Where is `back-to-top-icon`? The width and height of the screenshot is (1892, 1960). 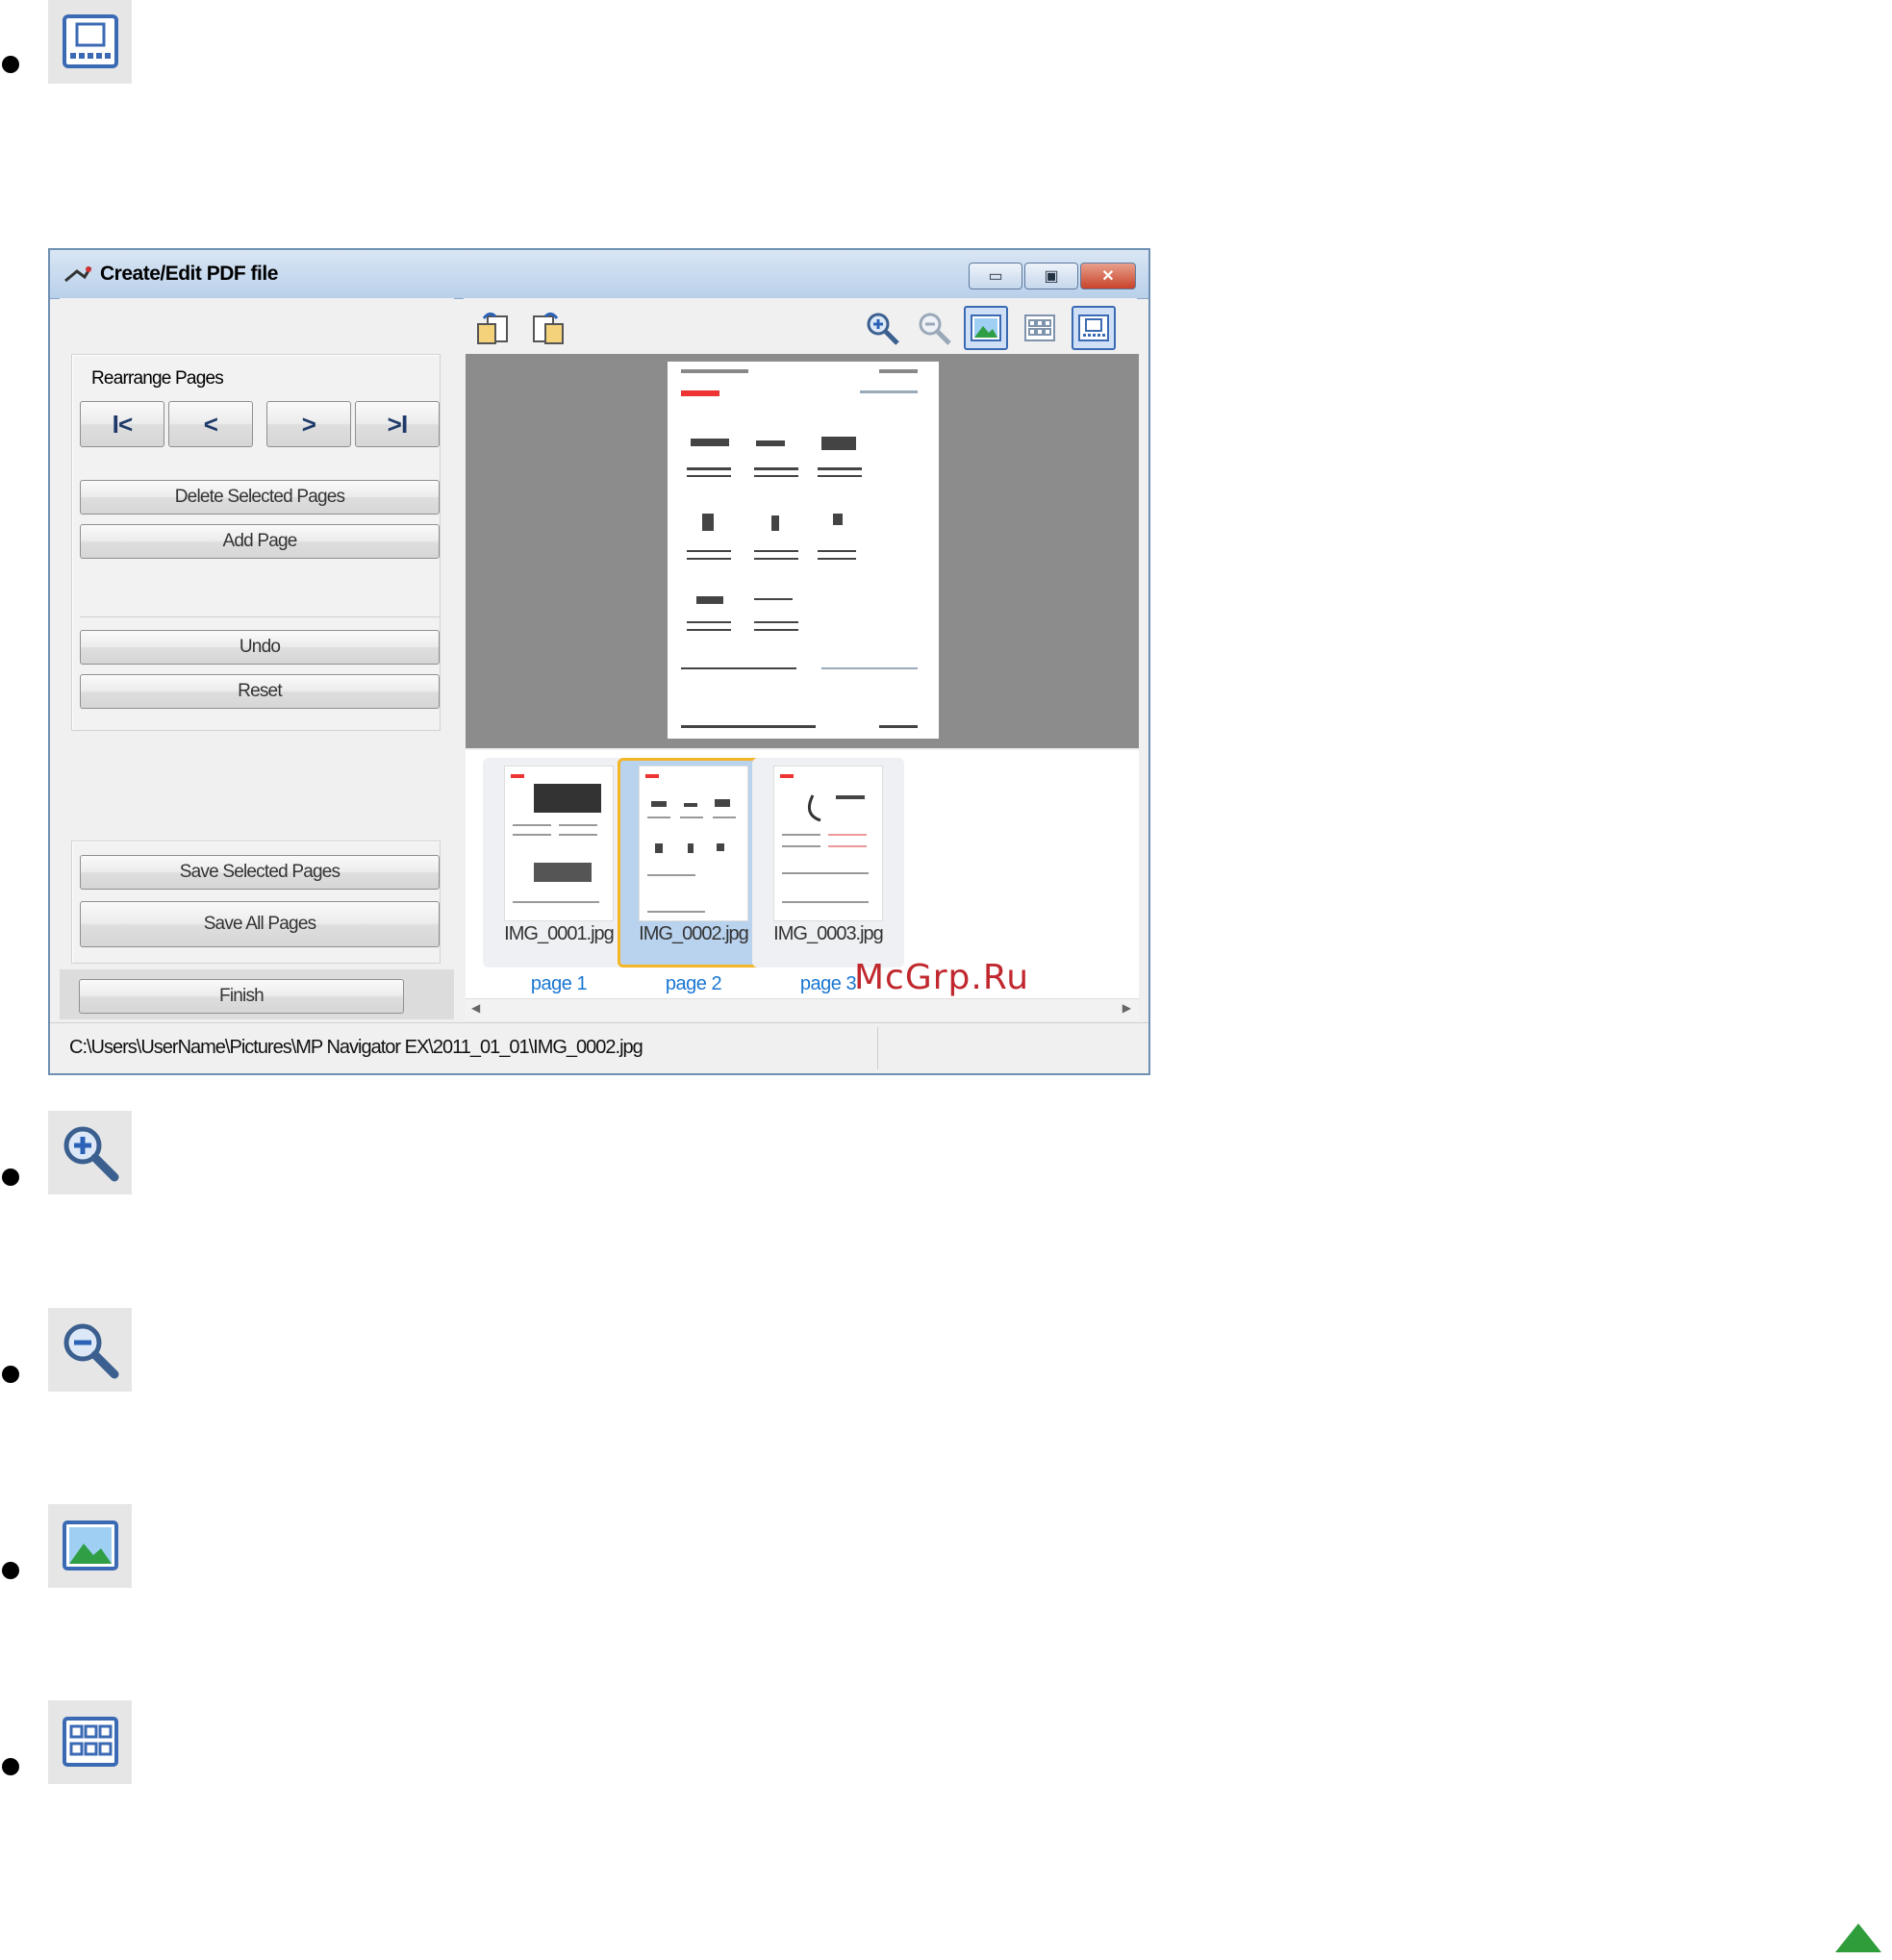
back-to-top-icon is located at coordinates (1858, 1937).